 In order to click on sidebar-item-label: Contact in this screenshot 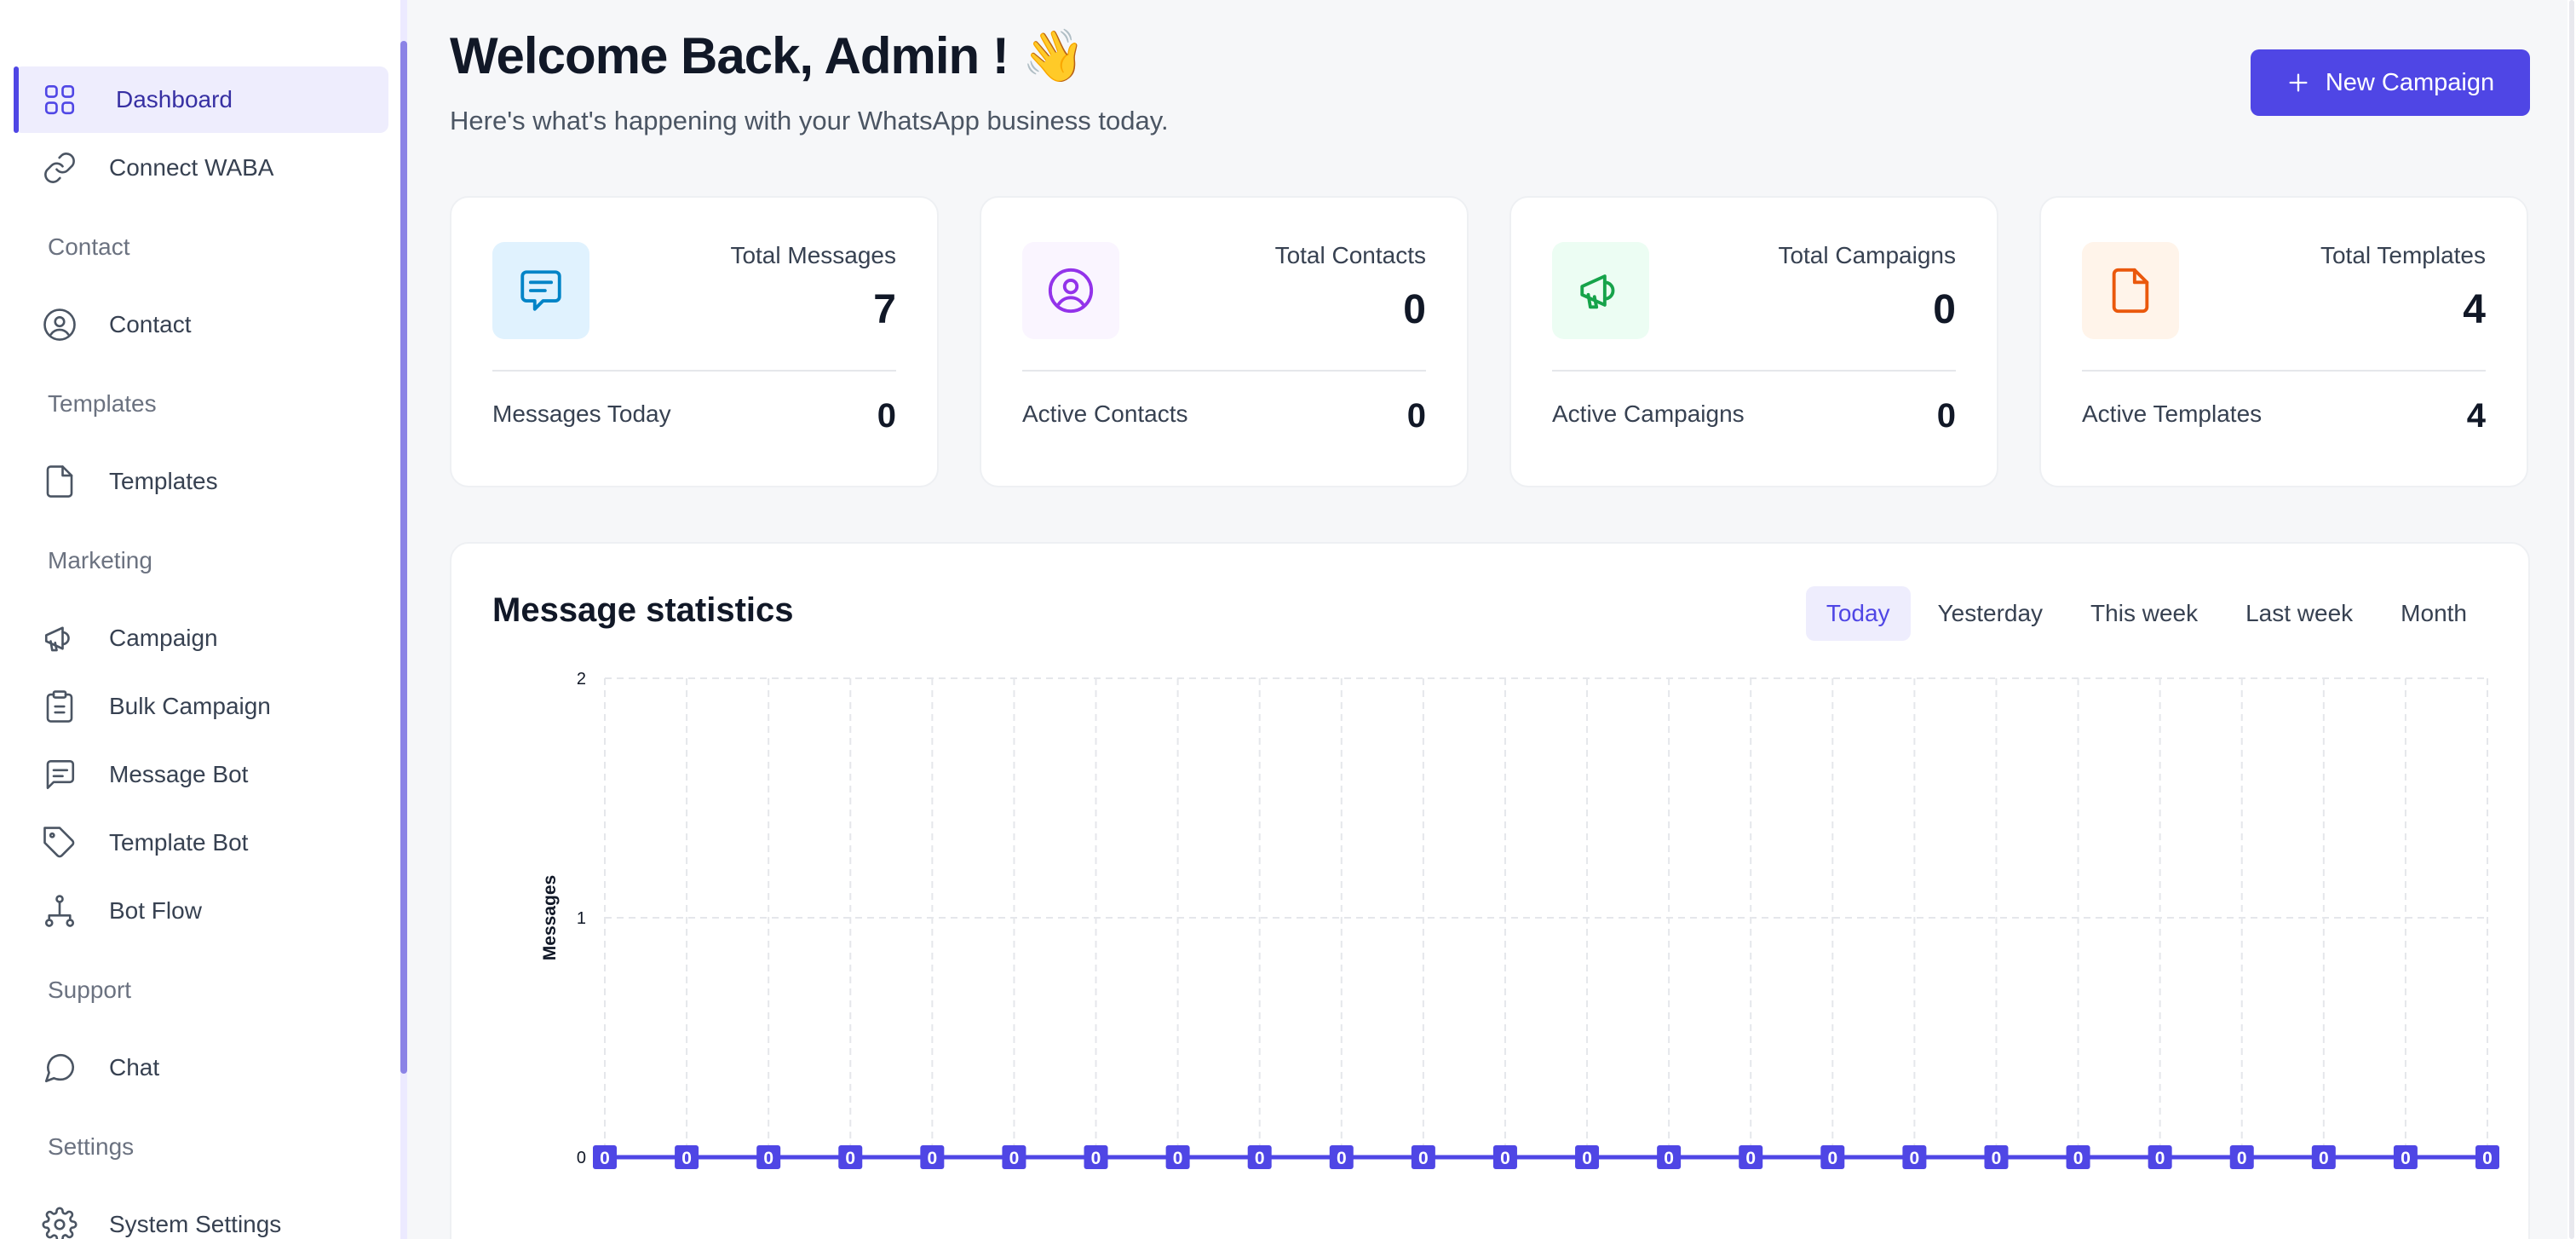, I will do `click(151, 324)`.